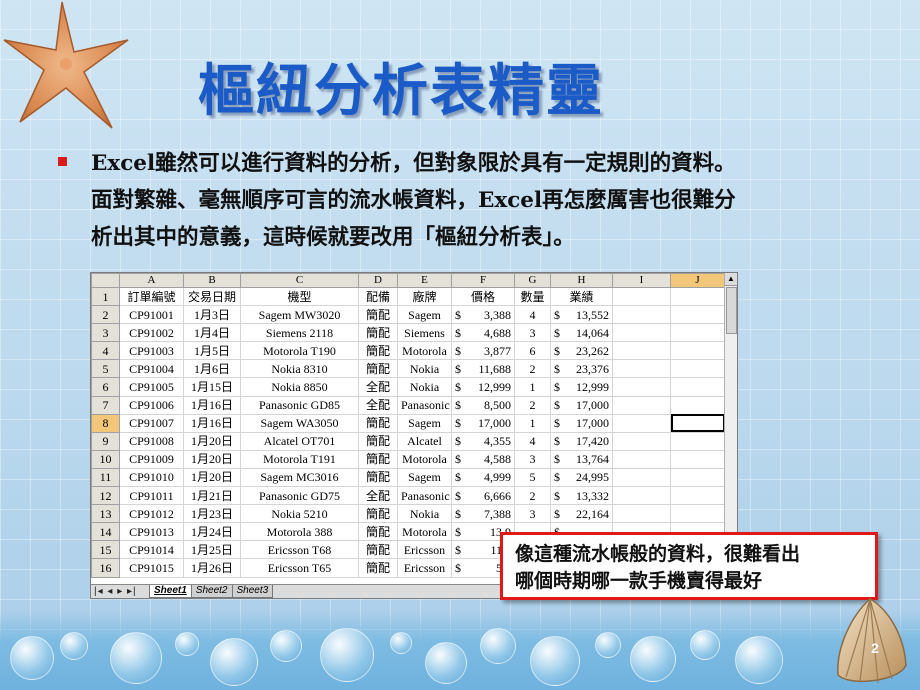 Image resolution: width=920 pixels, height=690 pixels. I want to click on cell: CP91014, so click(151, 550).